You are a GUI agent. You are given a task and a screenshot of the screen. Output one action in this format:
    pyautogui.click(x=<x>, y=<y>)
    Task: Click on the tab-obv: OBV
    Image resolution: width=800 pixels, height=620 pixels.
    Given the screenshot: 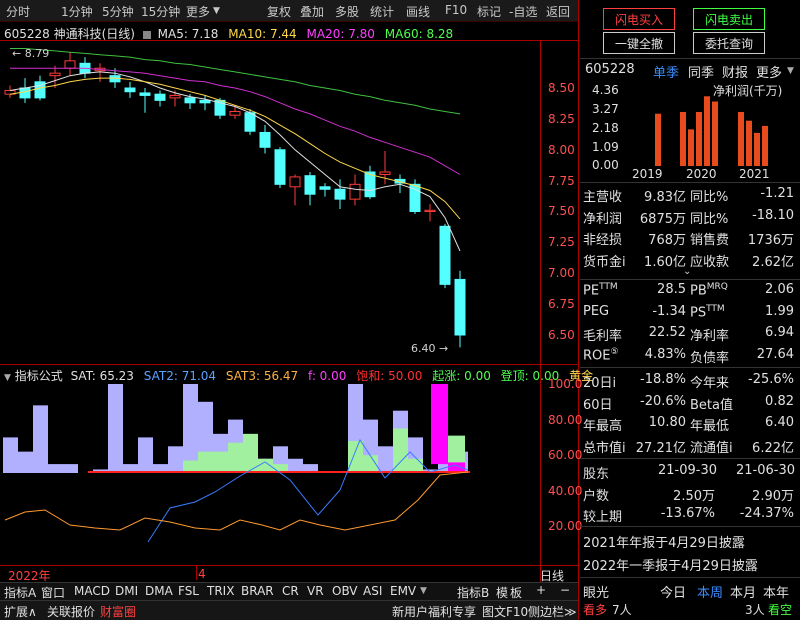 What is the action you would take?
    pyautogui.click(x=345, y=591)
    